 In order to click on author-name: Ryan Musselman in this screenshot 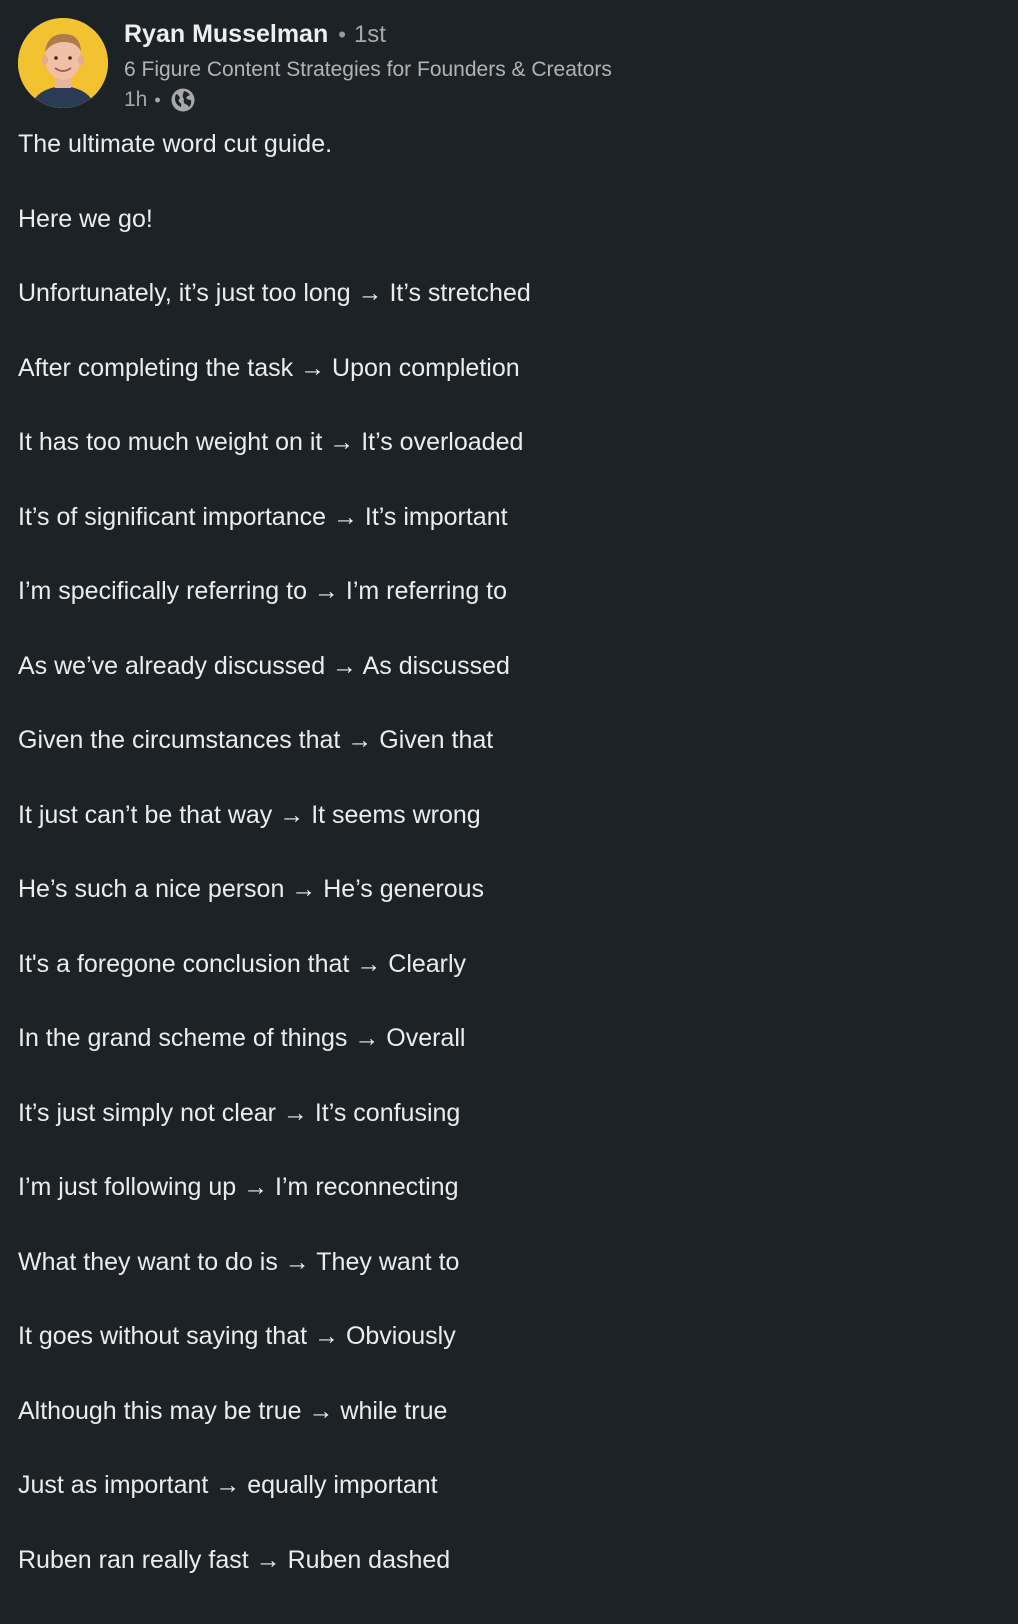, I will do `click(226, 34)`.